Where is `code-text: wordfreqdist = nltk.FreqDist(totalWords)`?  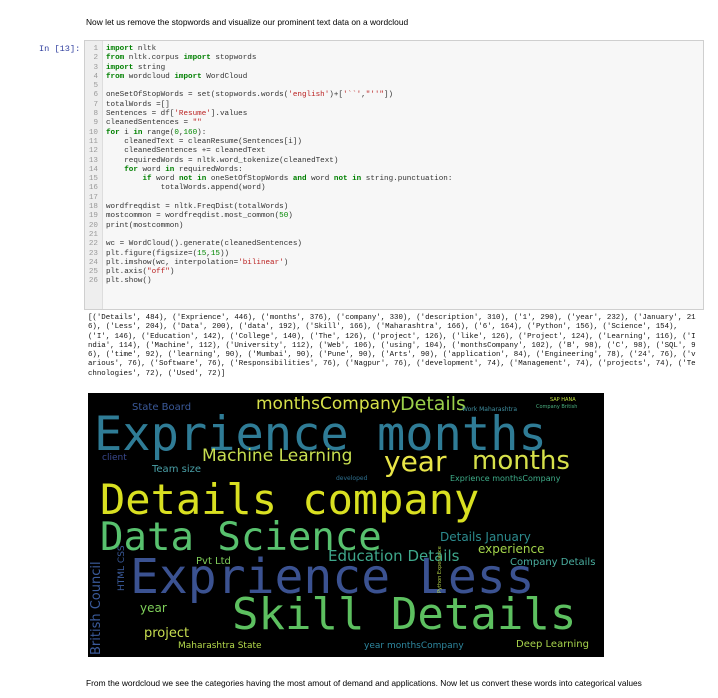 code-text: wordfreqdist = nltk.FreqDist(totalWords) is located at coordinates (197, 207).